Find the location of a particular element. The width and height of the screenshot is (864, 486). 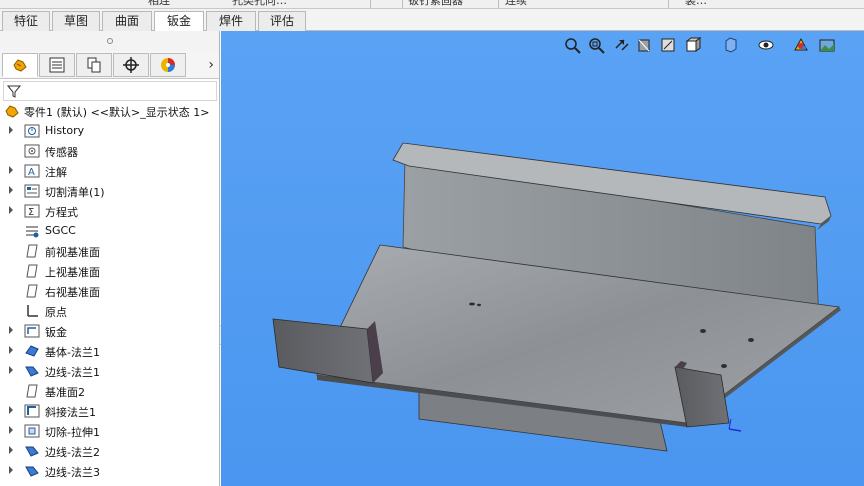

svg-text: A is located at coordinates (31, 172).